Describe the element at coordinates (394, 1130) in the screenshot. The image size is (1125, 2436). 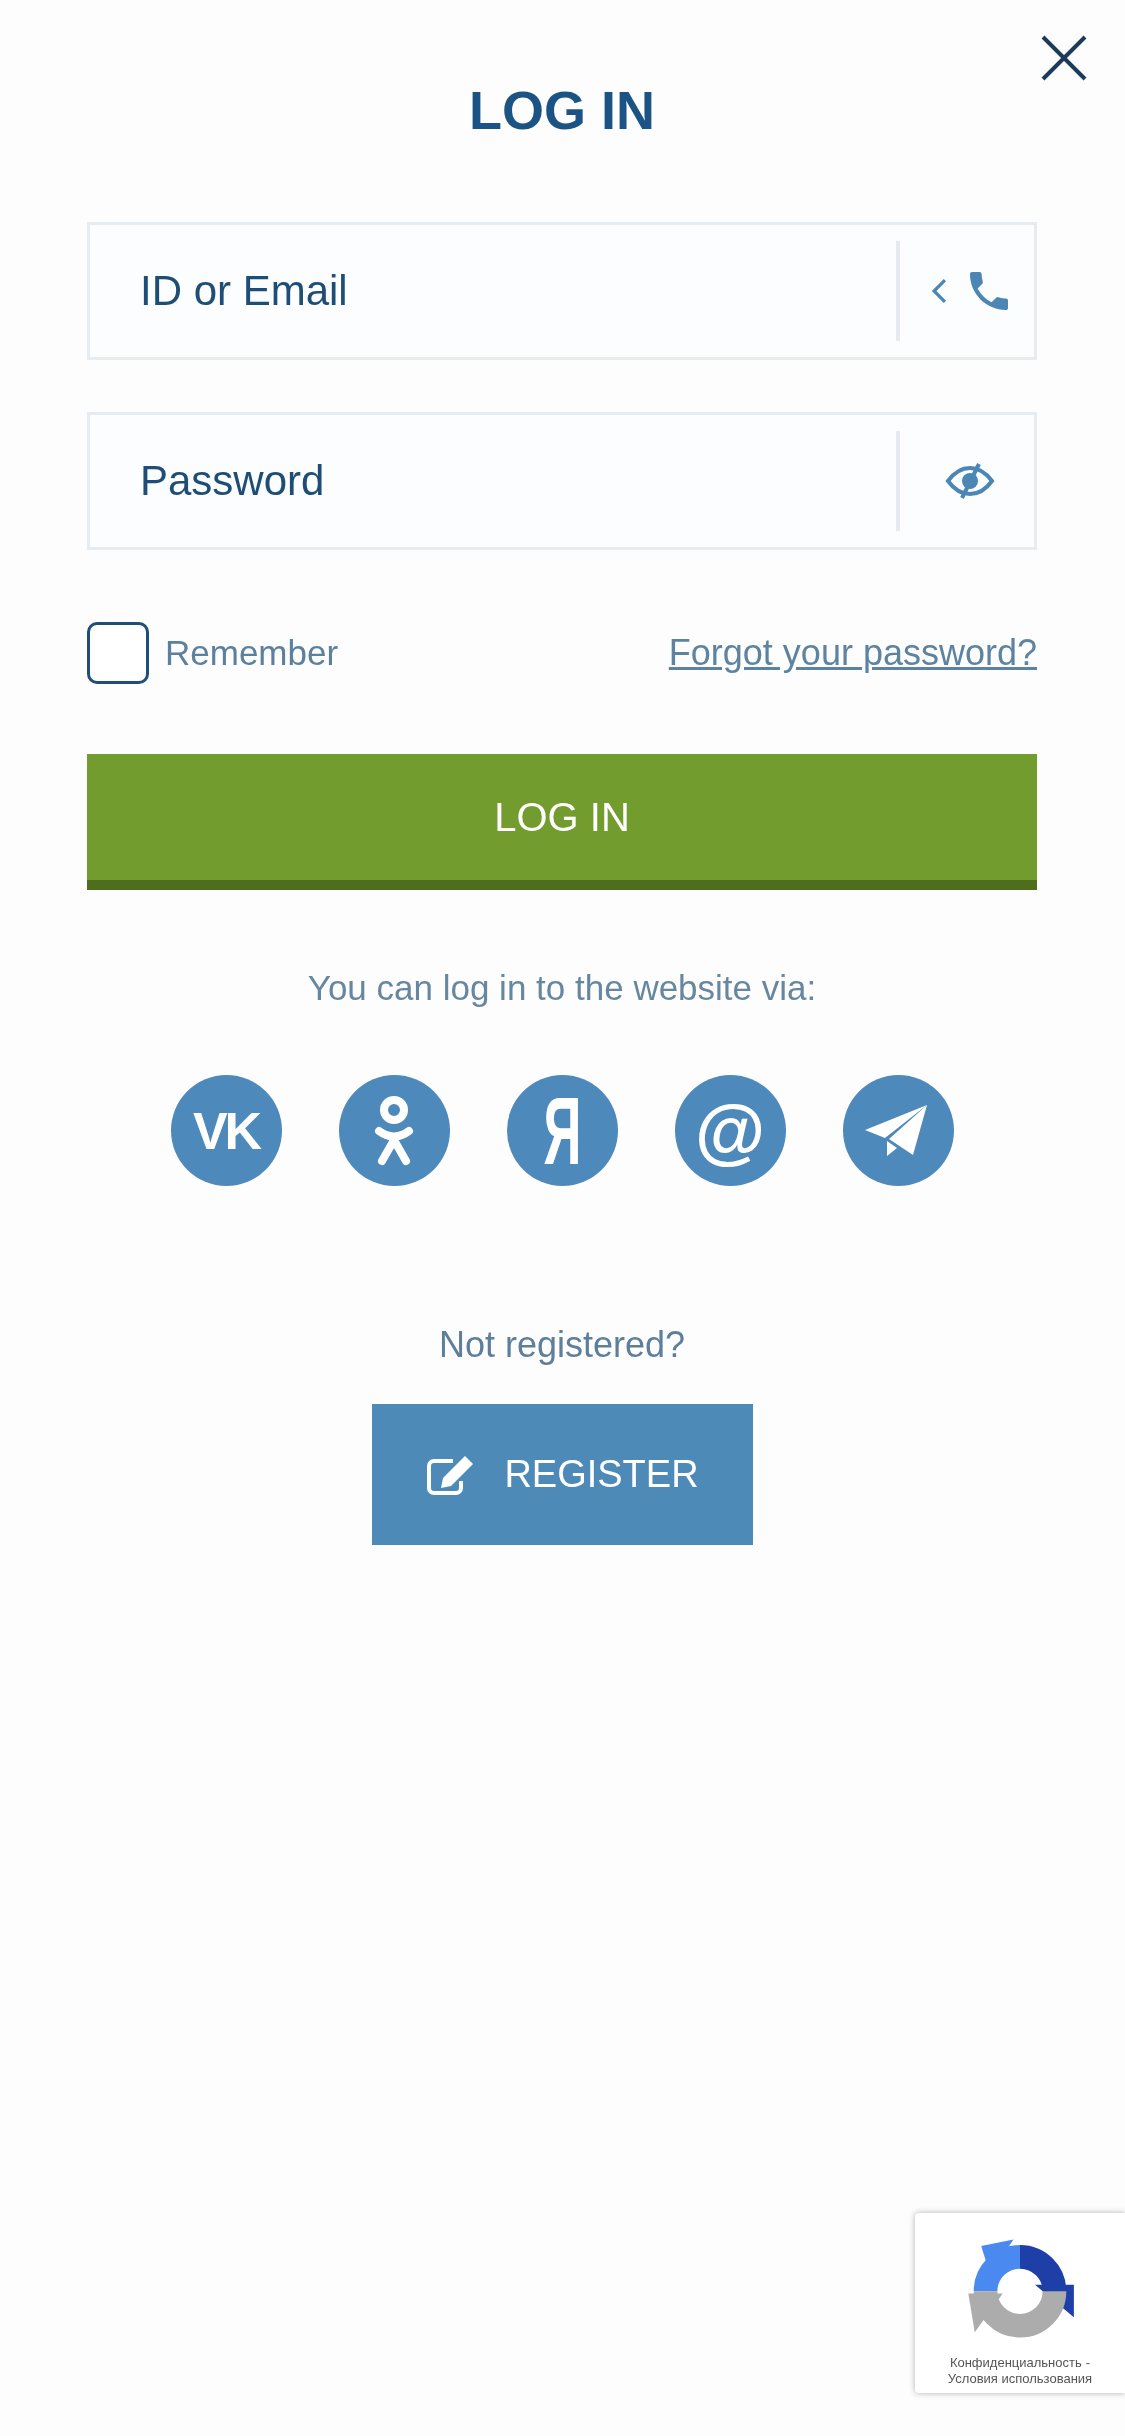
I see `stick-figure-icon` at that location.